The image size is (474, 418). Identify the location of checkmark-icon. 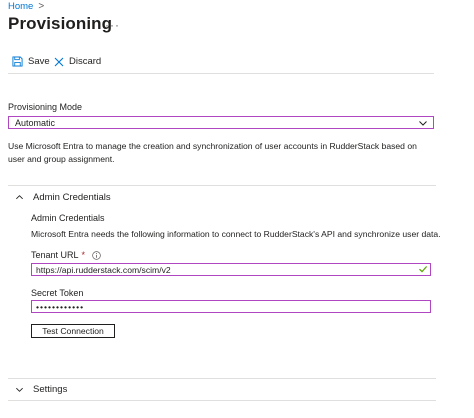
(423, 269).